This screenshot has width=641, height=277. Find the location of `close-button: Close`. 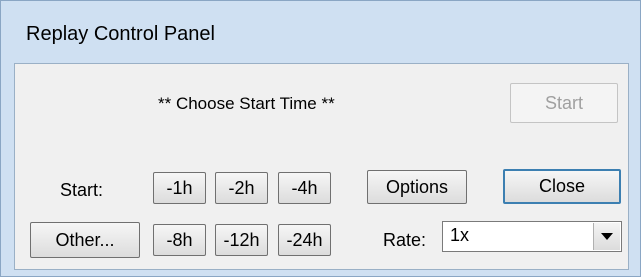

close-button: Close is located at coordinates (562, 186).